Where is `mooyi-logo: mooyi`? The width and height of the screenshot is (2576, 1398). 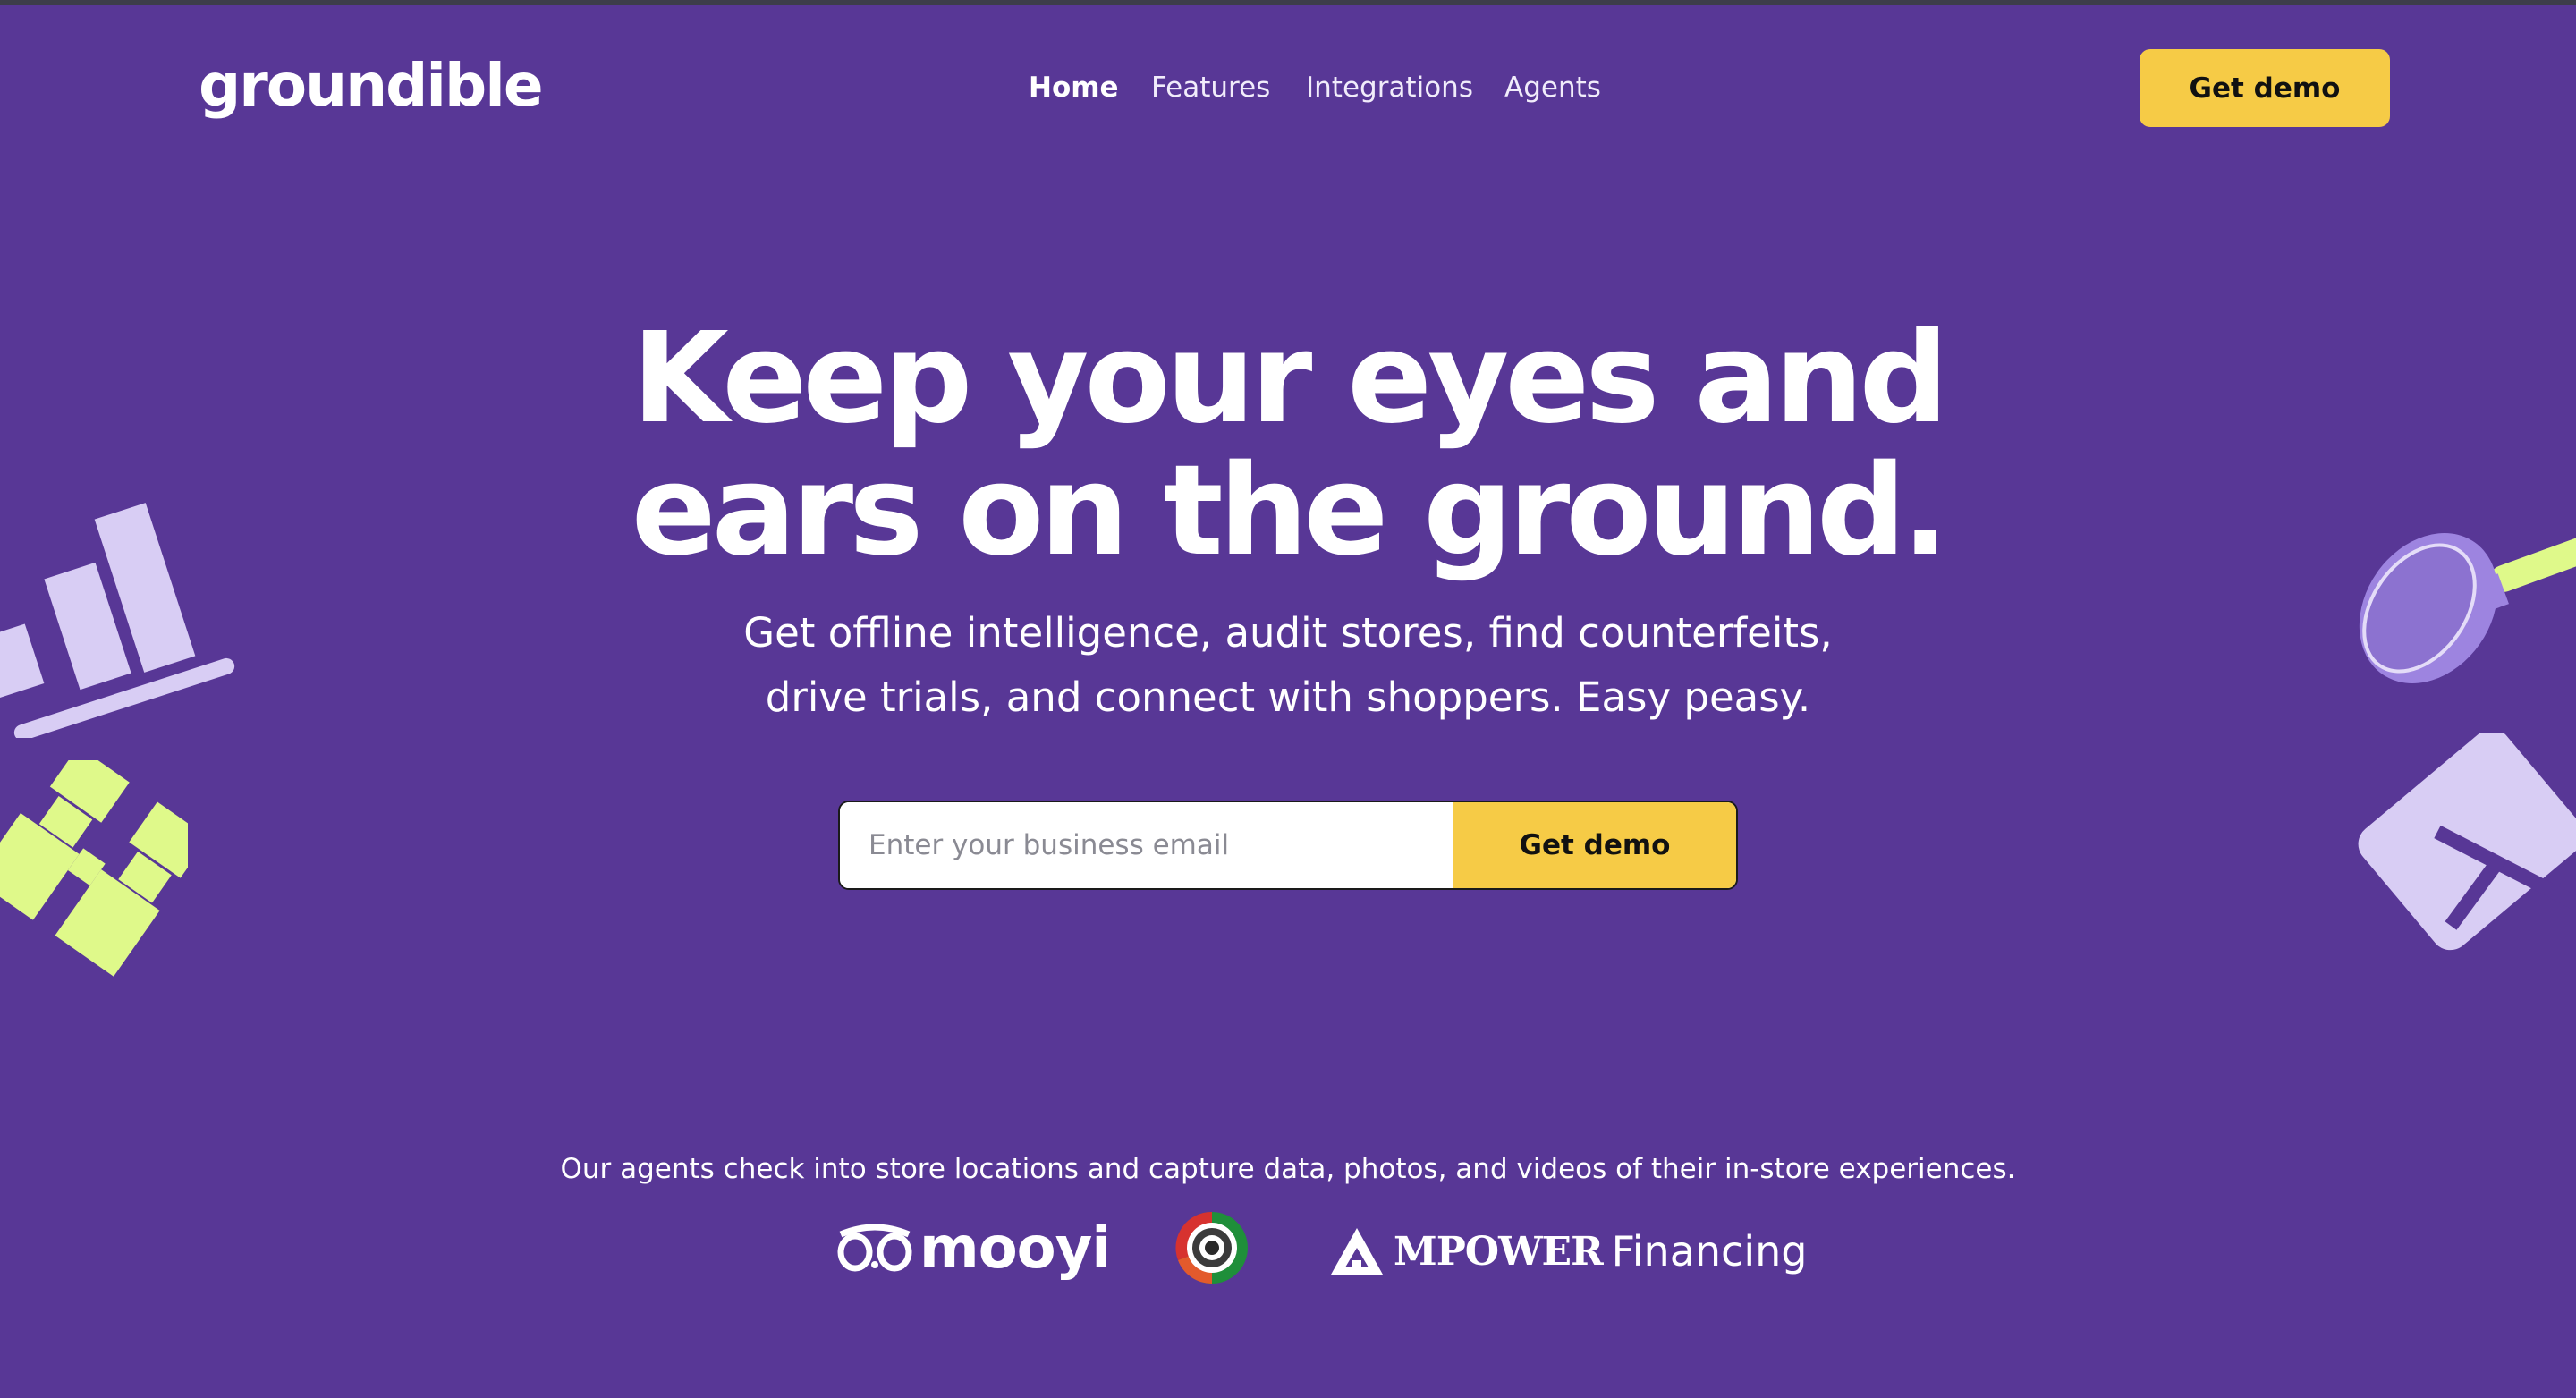 mooyi-logo: mooyi is located at coordinates (974, 1248).